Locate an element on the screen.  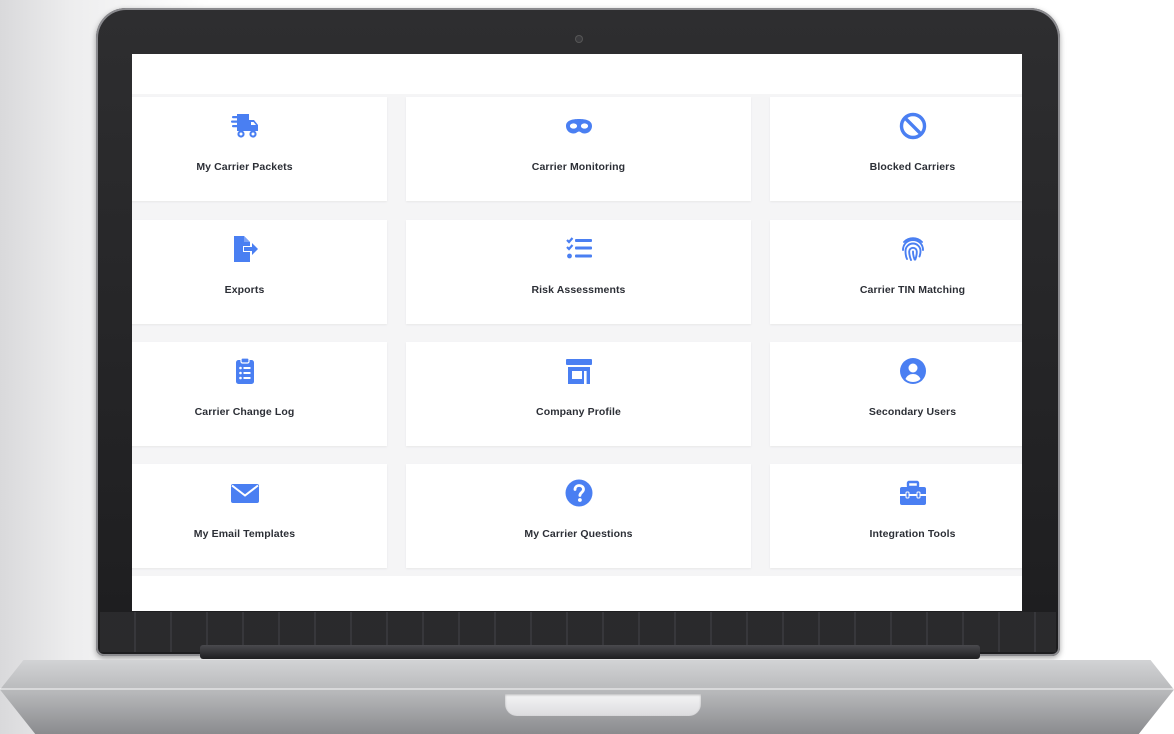
card-carrier-change-log: Carrier Change Log is located at coordinates (259, 394).